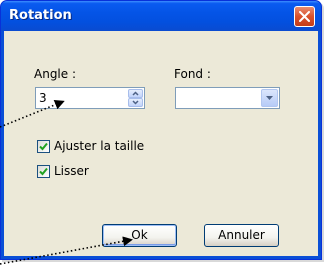 The image size is (328, 271). I want to click on annotation-arrow-ok, so click(66, 250).